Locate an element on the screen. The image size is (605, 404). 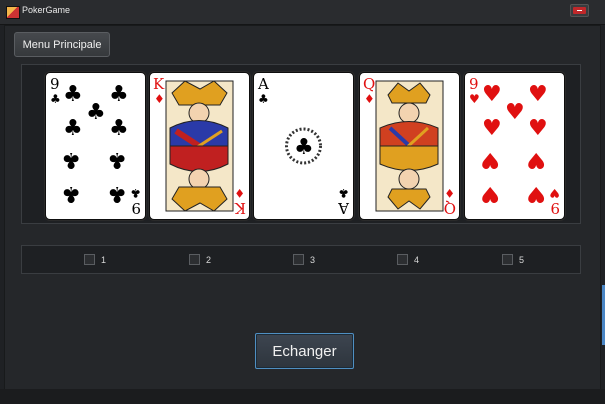
king-figure-icon is located at coordinates (199, 146).